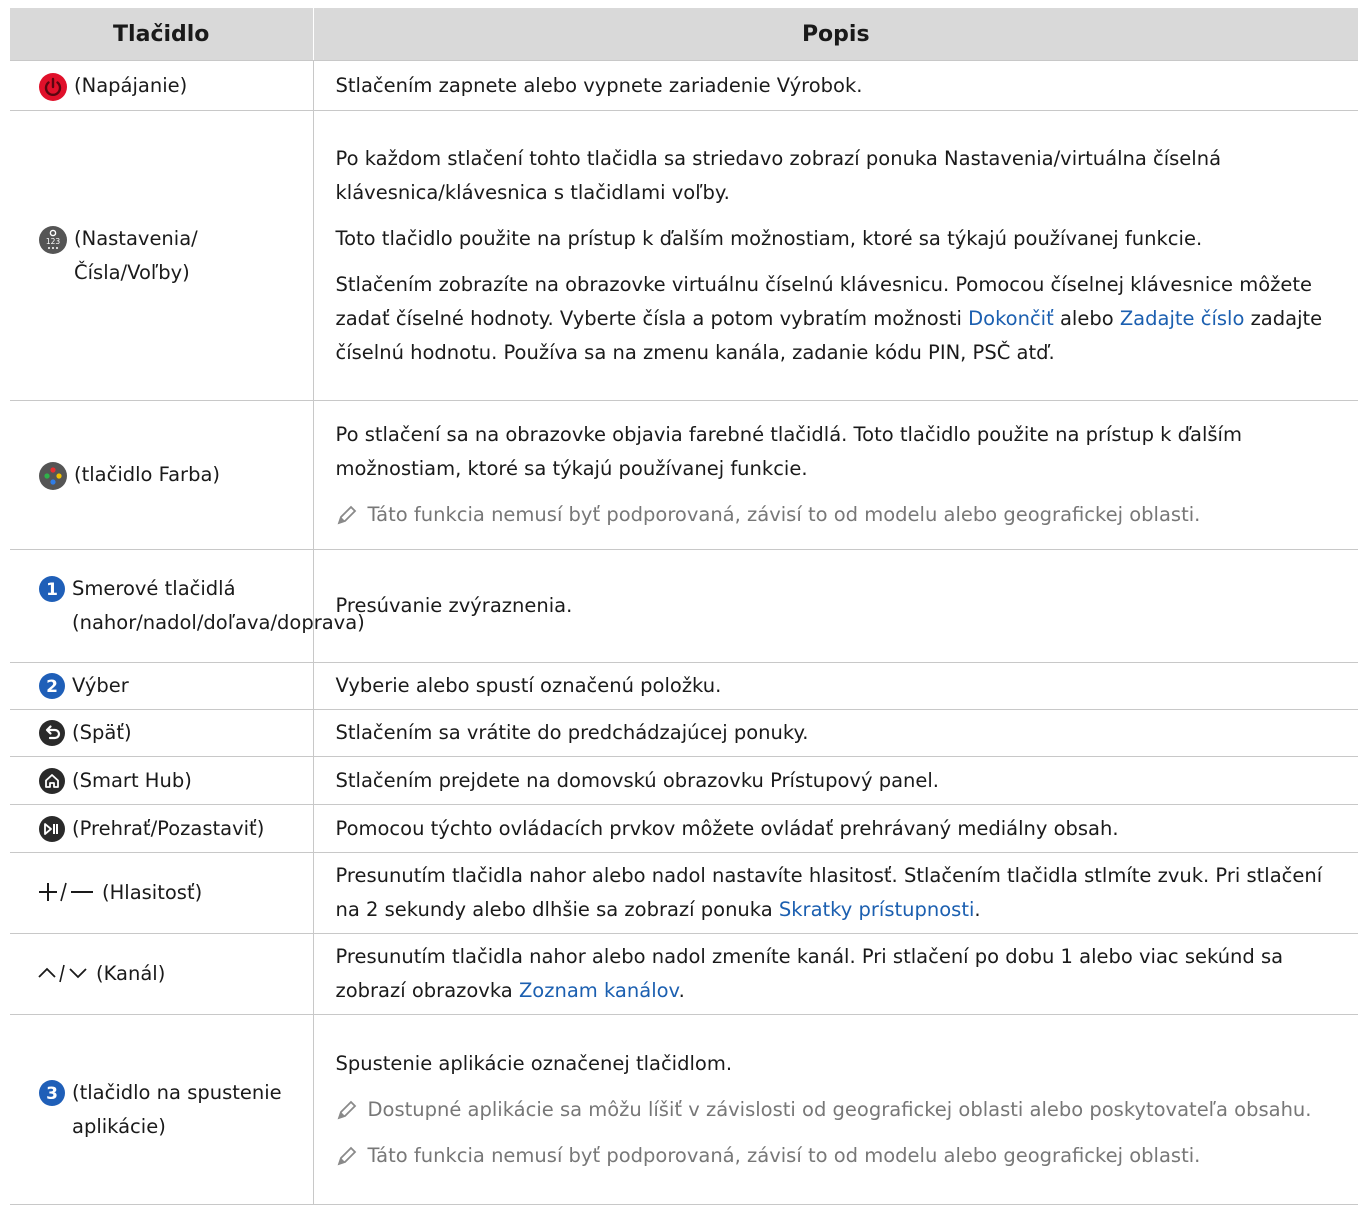  Describe the element at coordinates (147, 474) in the screenshot. I see `button-label: (tlačidlo Farba)` at that location.